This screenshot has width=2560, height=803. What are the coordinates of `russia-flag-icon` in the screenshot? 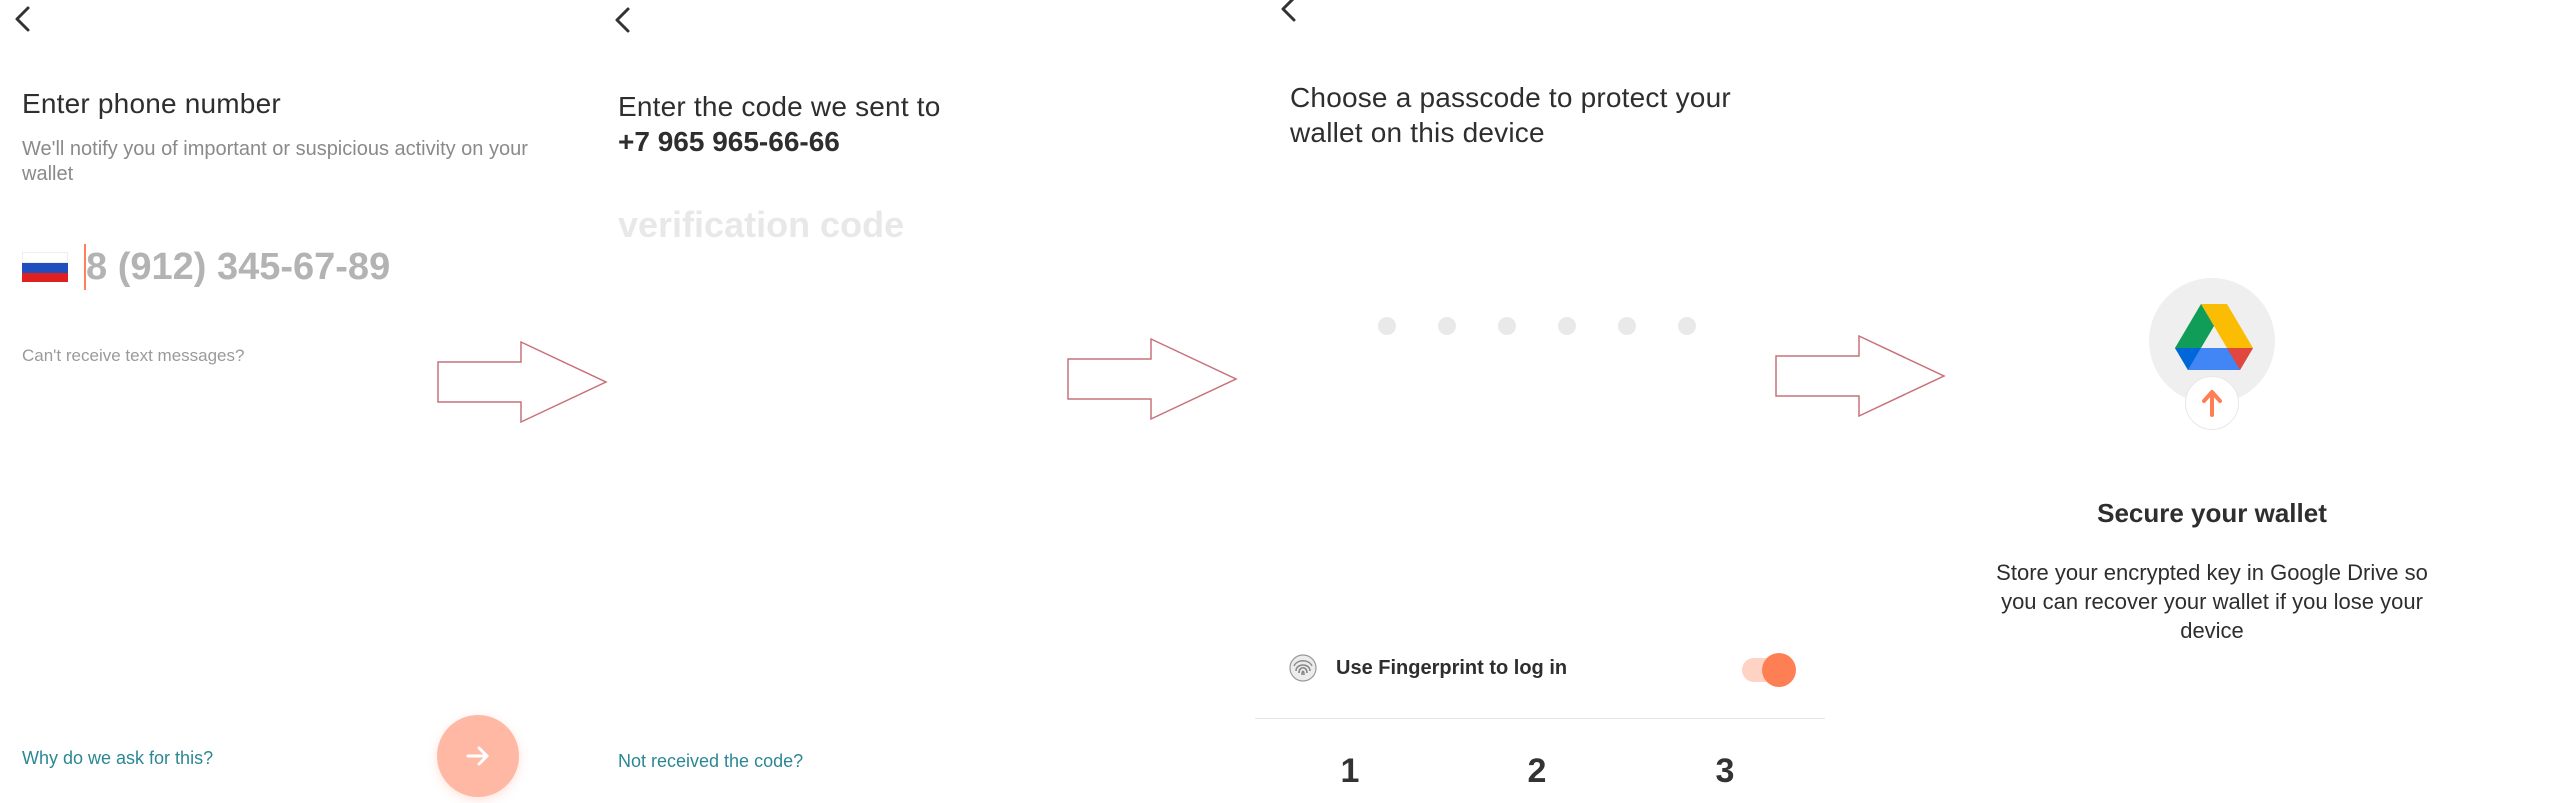 It's located at (45, 267).